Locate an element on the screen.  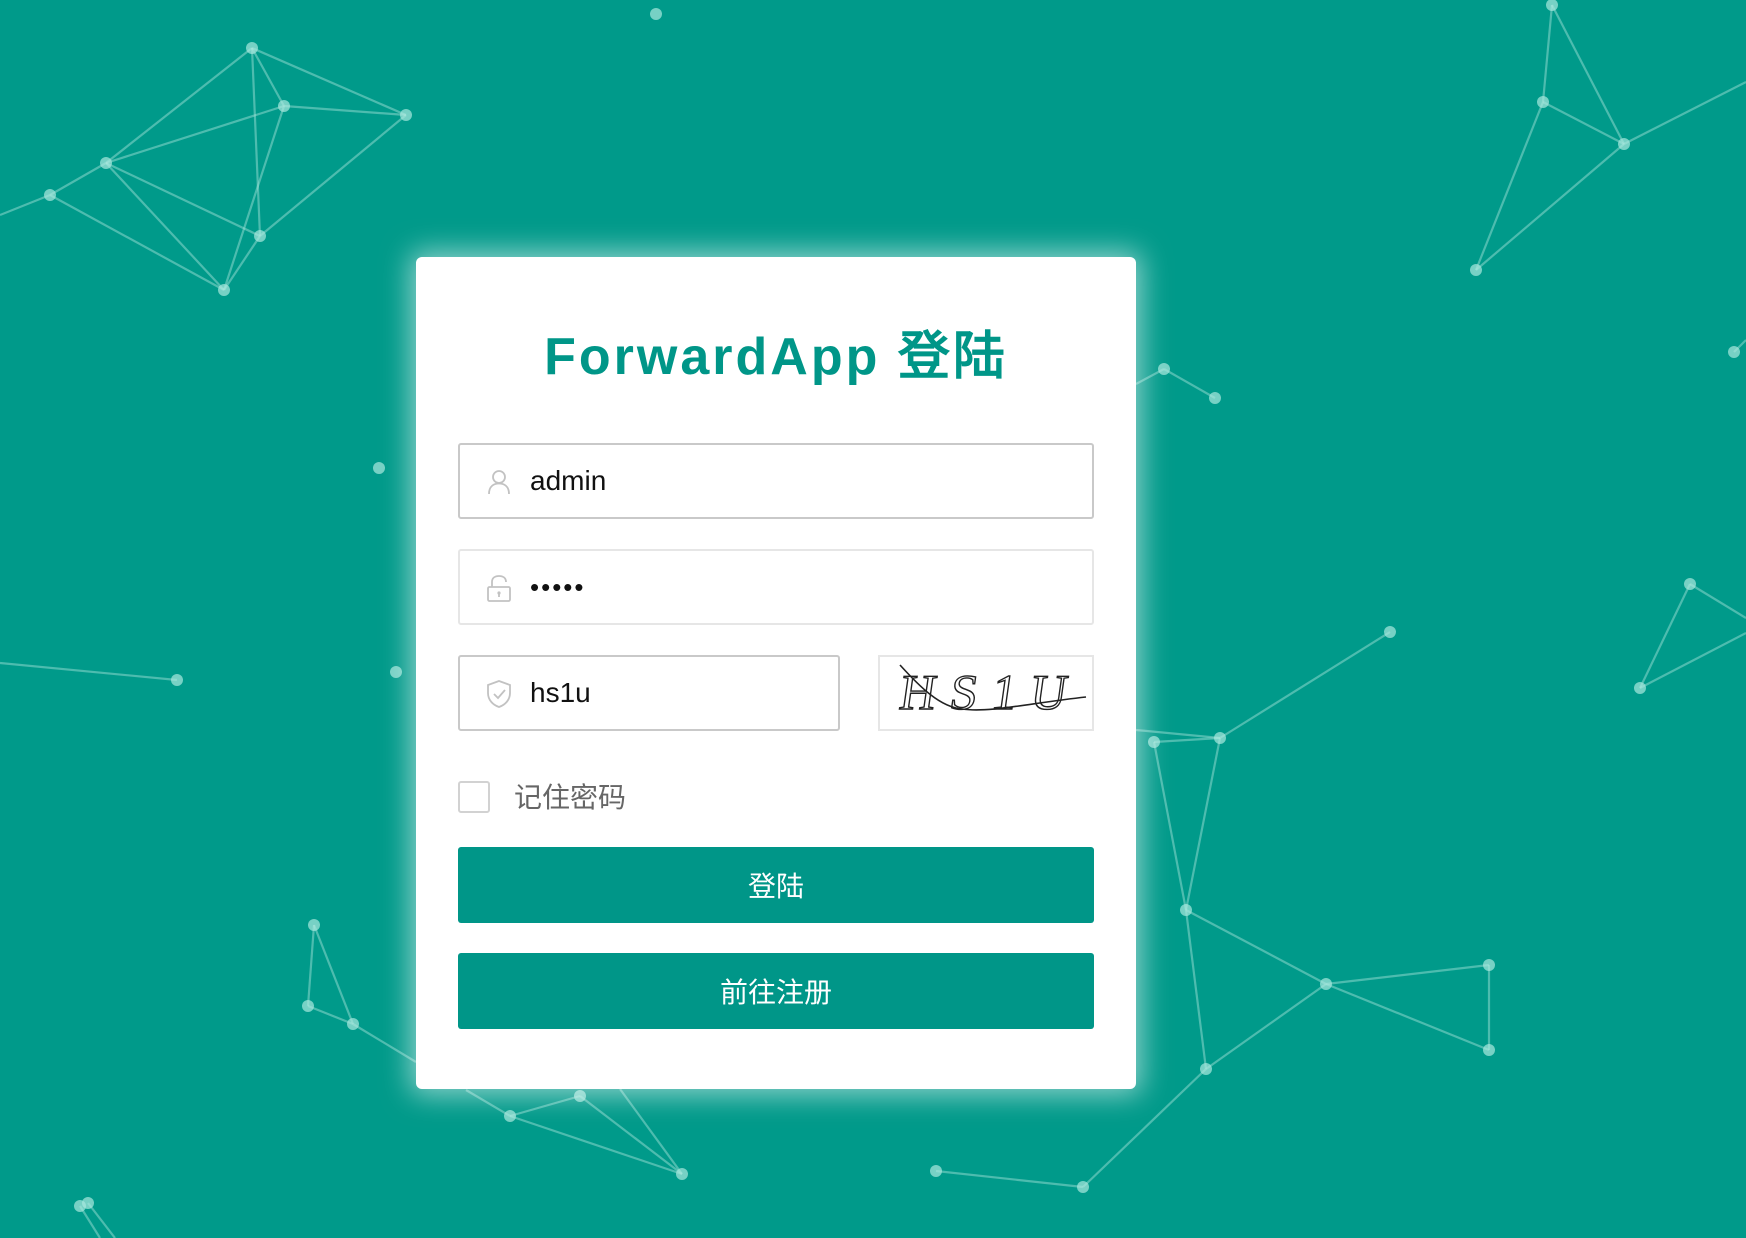
captcha-image: HS1U is located at coordinates (986, 693).